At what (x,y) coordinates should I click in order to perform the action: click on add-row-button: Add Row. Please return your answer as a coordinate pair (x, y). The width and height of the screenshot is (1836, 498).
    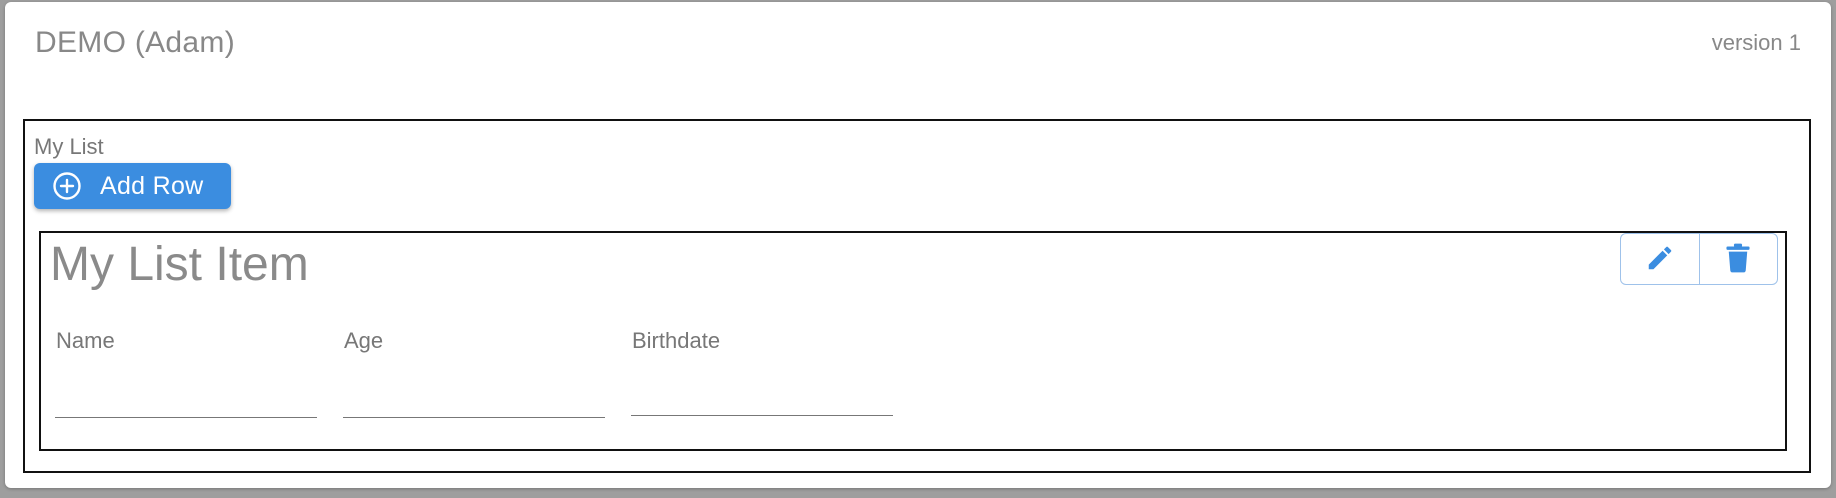
    Looking at the image, I should click on (132, 186).